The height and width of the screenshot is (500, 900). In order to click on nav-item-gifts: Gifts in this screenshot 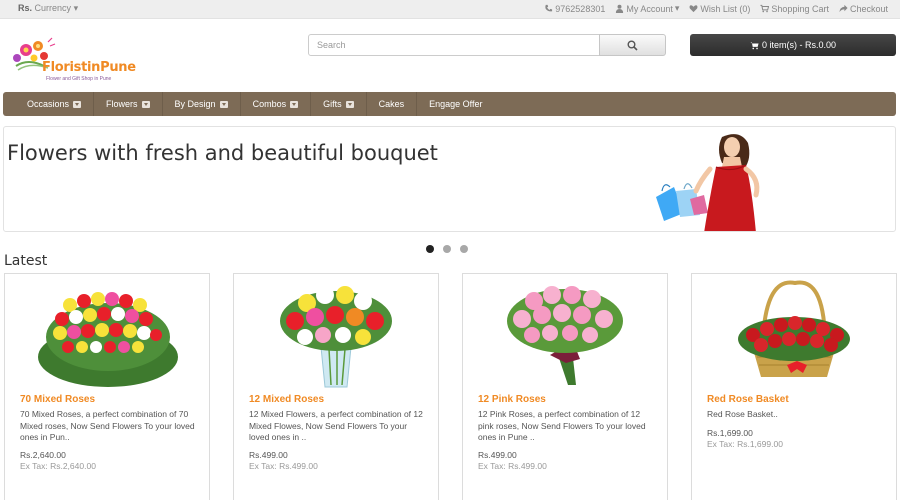, I will do `click(339, 104)`.